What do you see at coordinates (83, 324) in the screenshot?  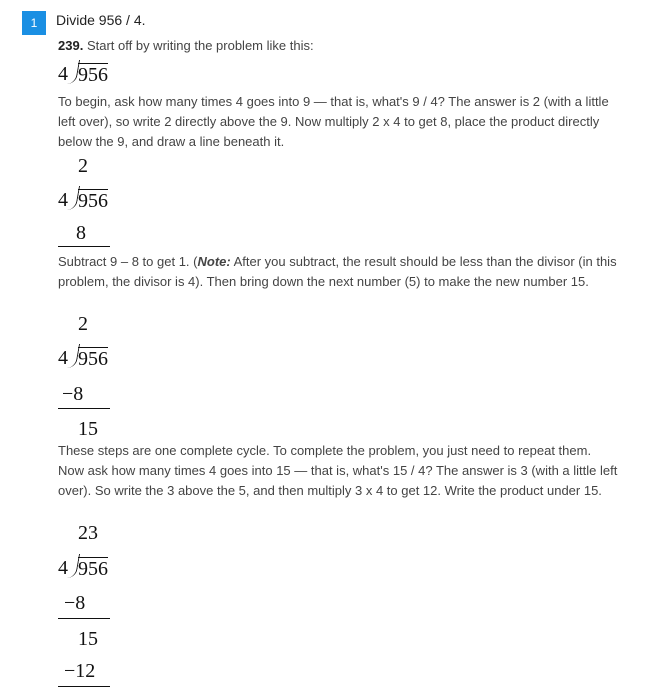 I see `step2-quotient: 2` at bounding box center [83, 324].